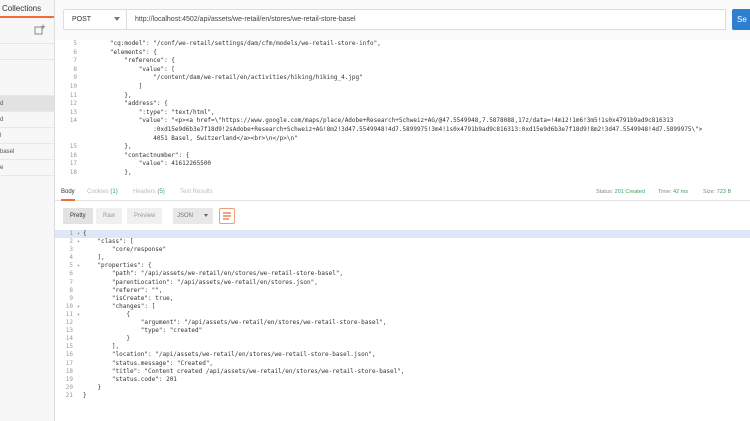 This screenshot has height=421, width=750. What do you see at coordinates (196, 192) in the screenshot?
I see `tab-test-results: Test Results` at bounding box center [196, 192].